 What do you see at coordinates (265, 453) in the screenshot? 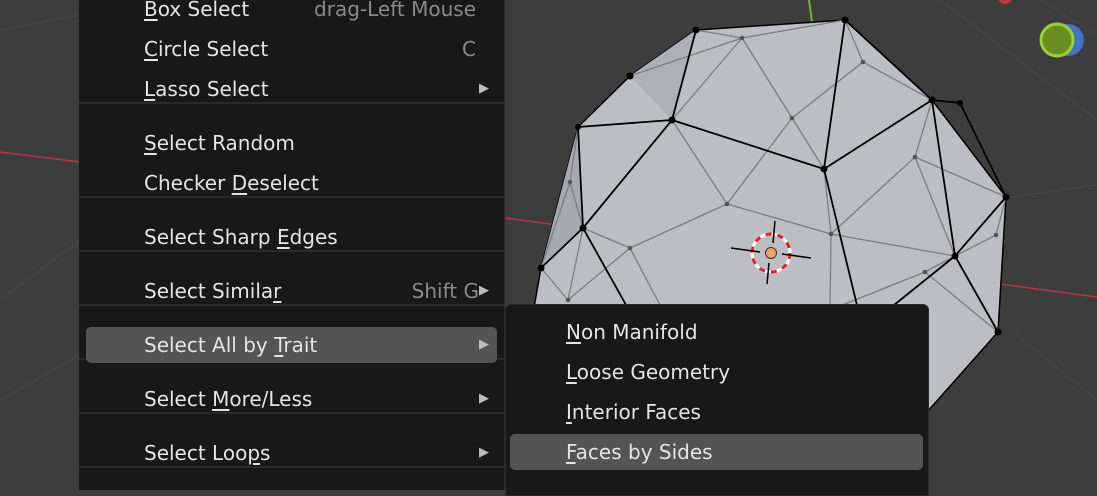
I see `label-part: s` at bounding box center [265, 453].